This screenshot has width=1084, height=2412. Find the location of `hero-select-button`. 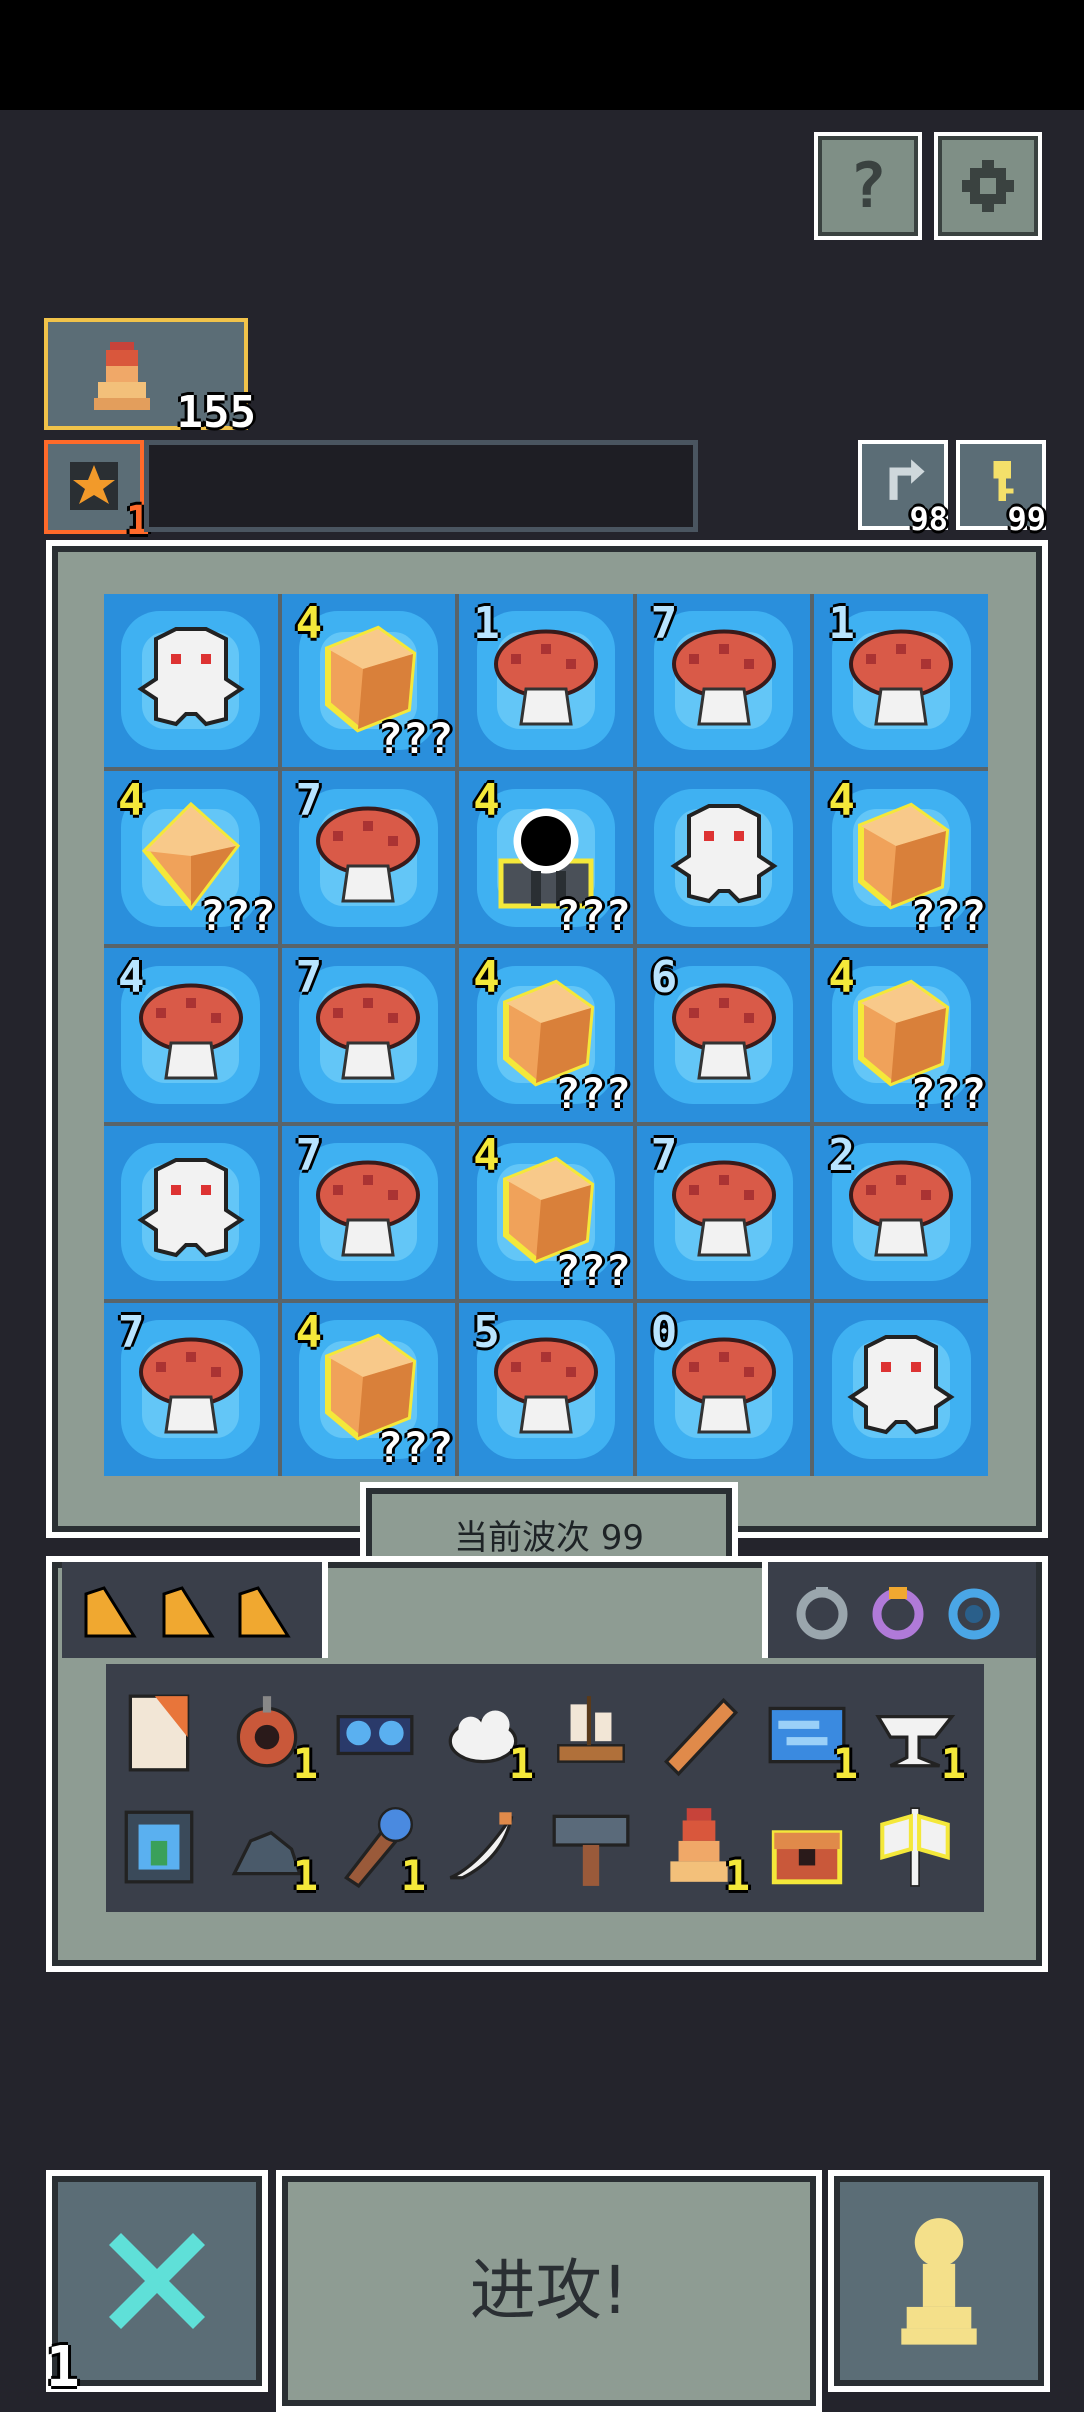

hero-select-button is located at coordinates (939, 2281).